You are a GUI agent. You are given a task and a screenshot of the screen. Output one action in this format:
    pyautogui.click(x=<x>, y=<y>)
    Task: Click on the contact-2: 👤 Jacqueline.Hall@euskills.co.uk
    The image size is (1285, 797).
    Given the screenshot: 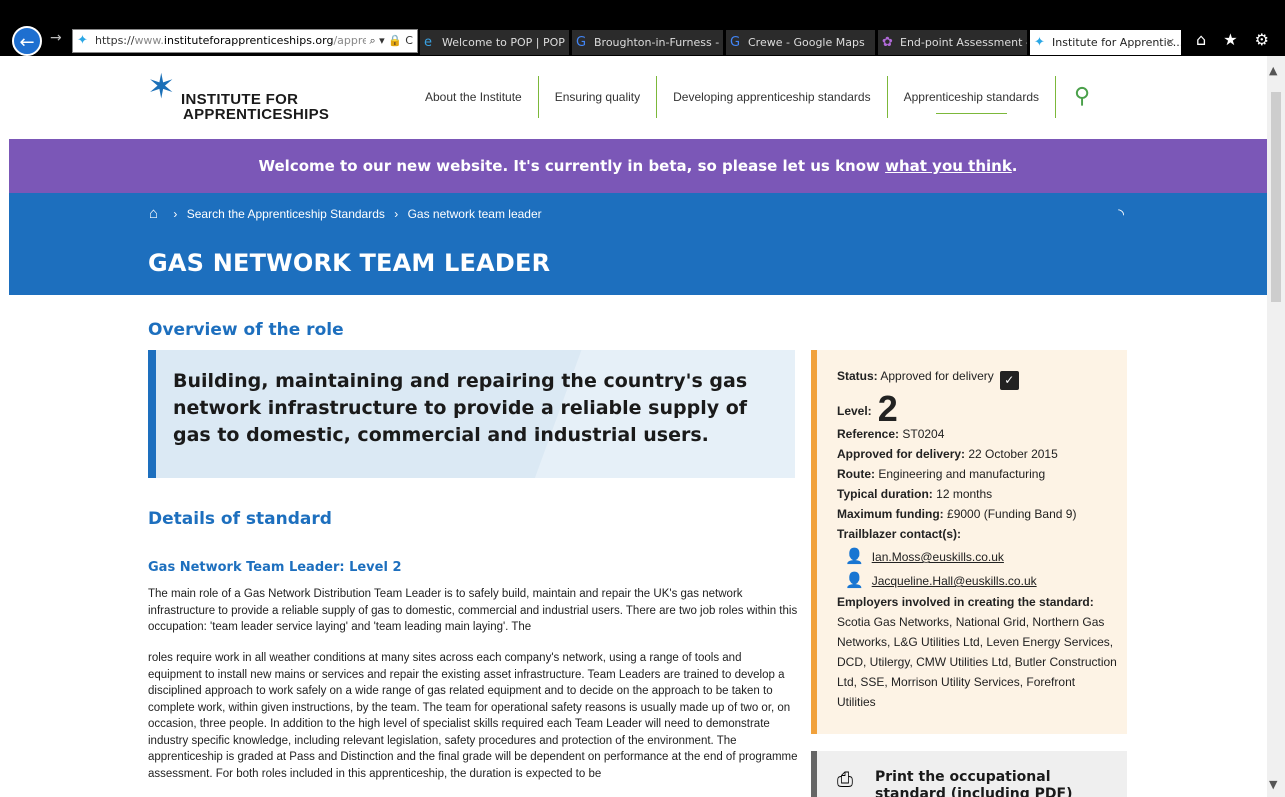 What is the action you would take?
    pyautogui.click(x=982, y=581)
    